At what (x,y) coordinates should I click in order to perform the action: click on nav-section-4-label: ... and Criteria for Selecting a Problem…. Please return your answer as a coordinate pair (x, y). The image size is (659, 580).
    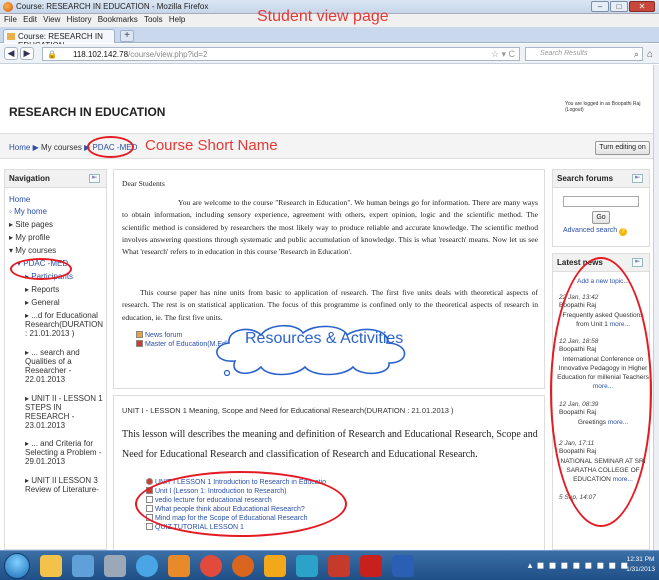
    Looking at the image, I should click on (63, 452).